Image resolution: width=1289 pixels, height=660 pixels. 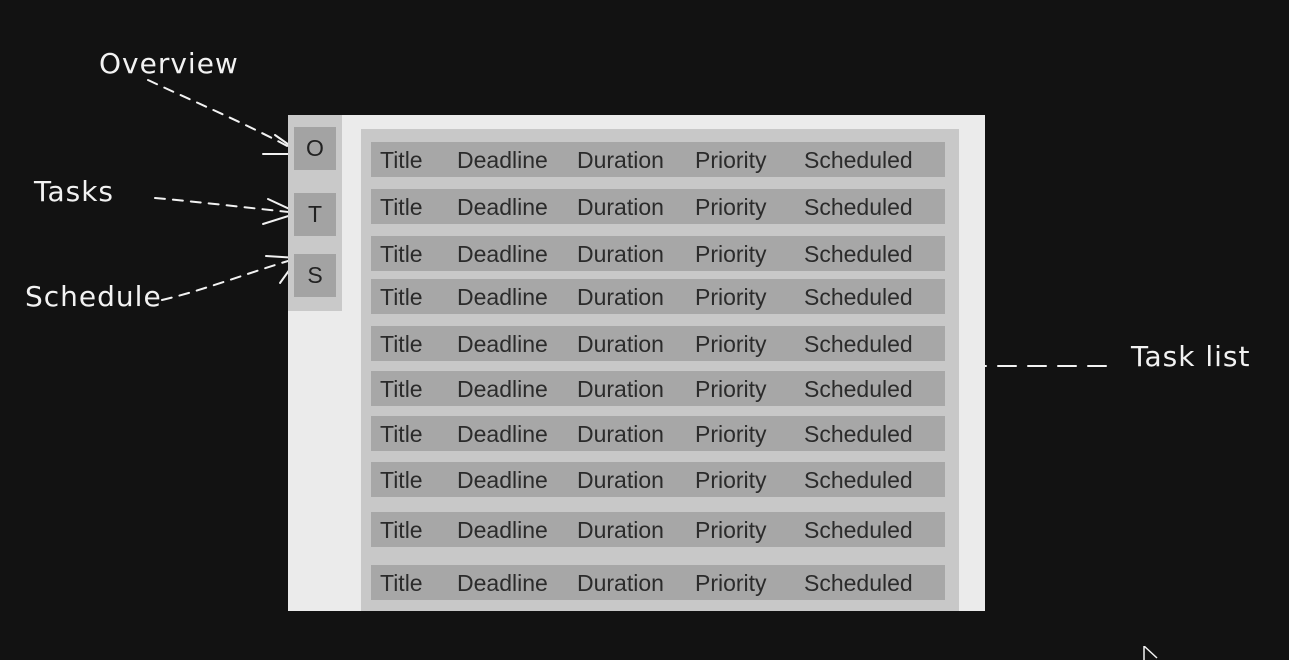 What do you see at coordinates (315, 275) in the screenshot?
I see `schedule-nav-button: S` at bounding box center [315, 275].